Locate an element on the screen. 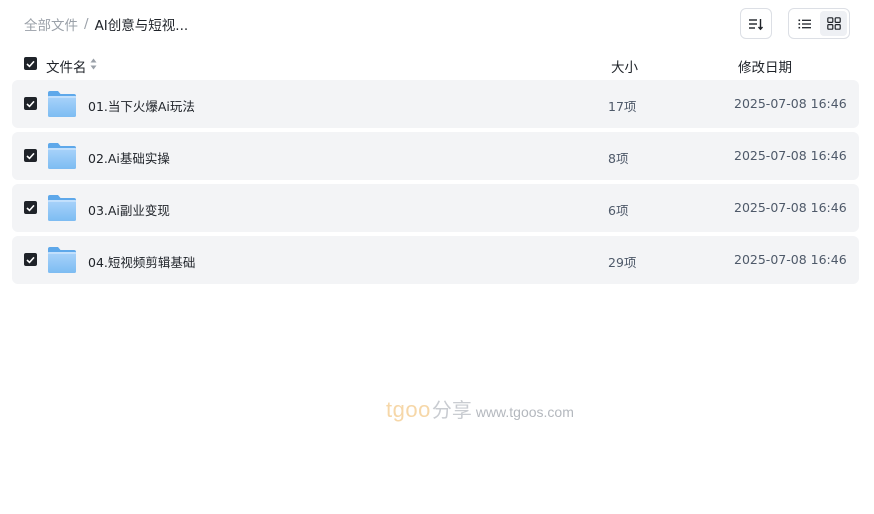  select-all-checkbox is located at coordinates (30, 63).